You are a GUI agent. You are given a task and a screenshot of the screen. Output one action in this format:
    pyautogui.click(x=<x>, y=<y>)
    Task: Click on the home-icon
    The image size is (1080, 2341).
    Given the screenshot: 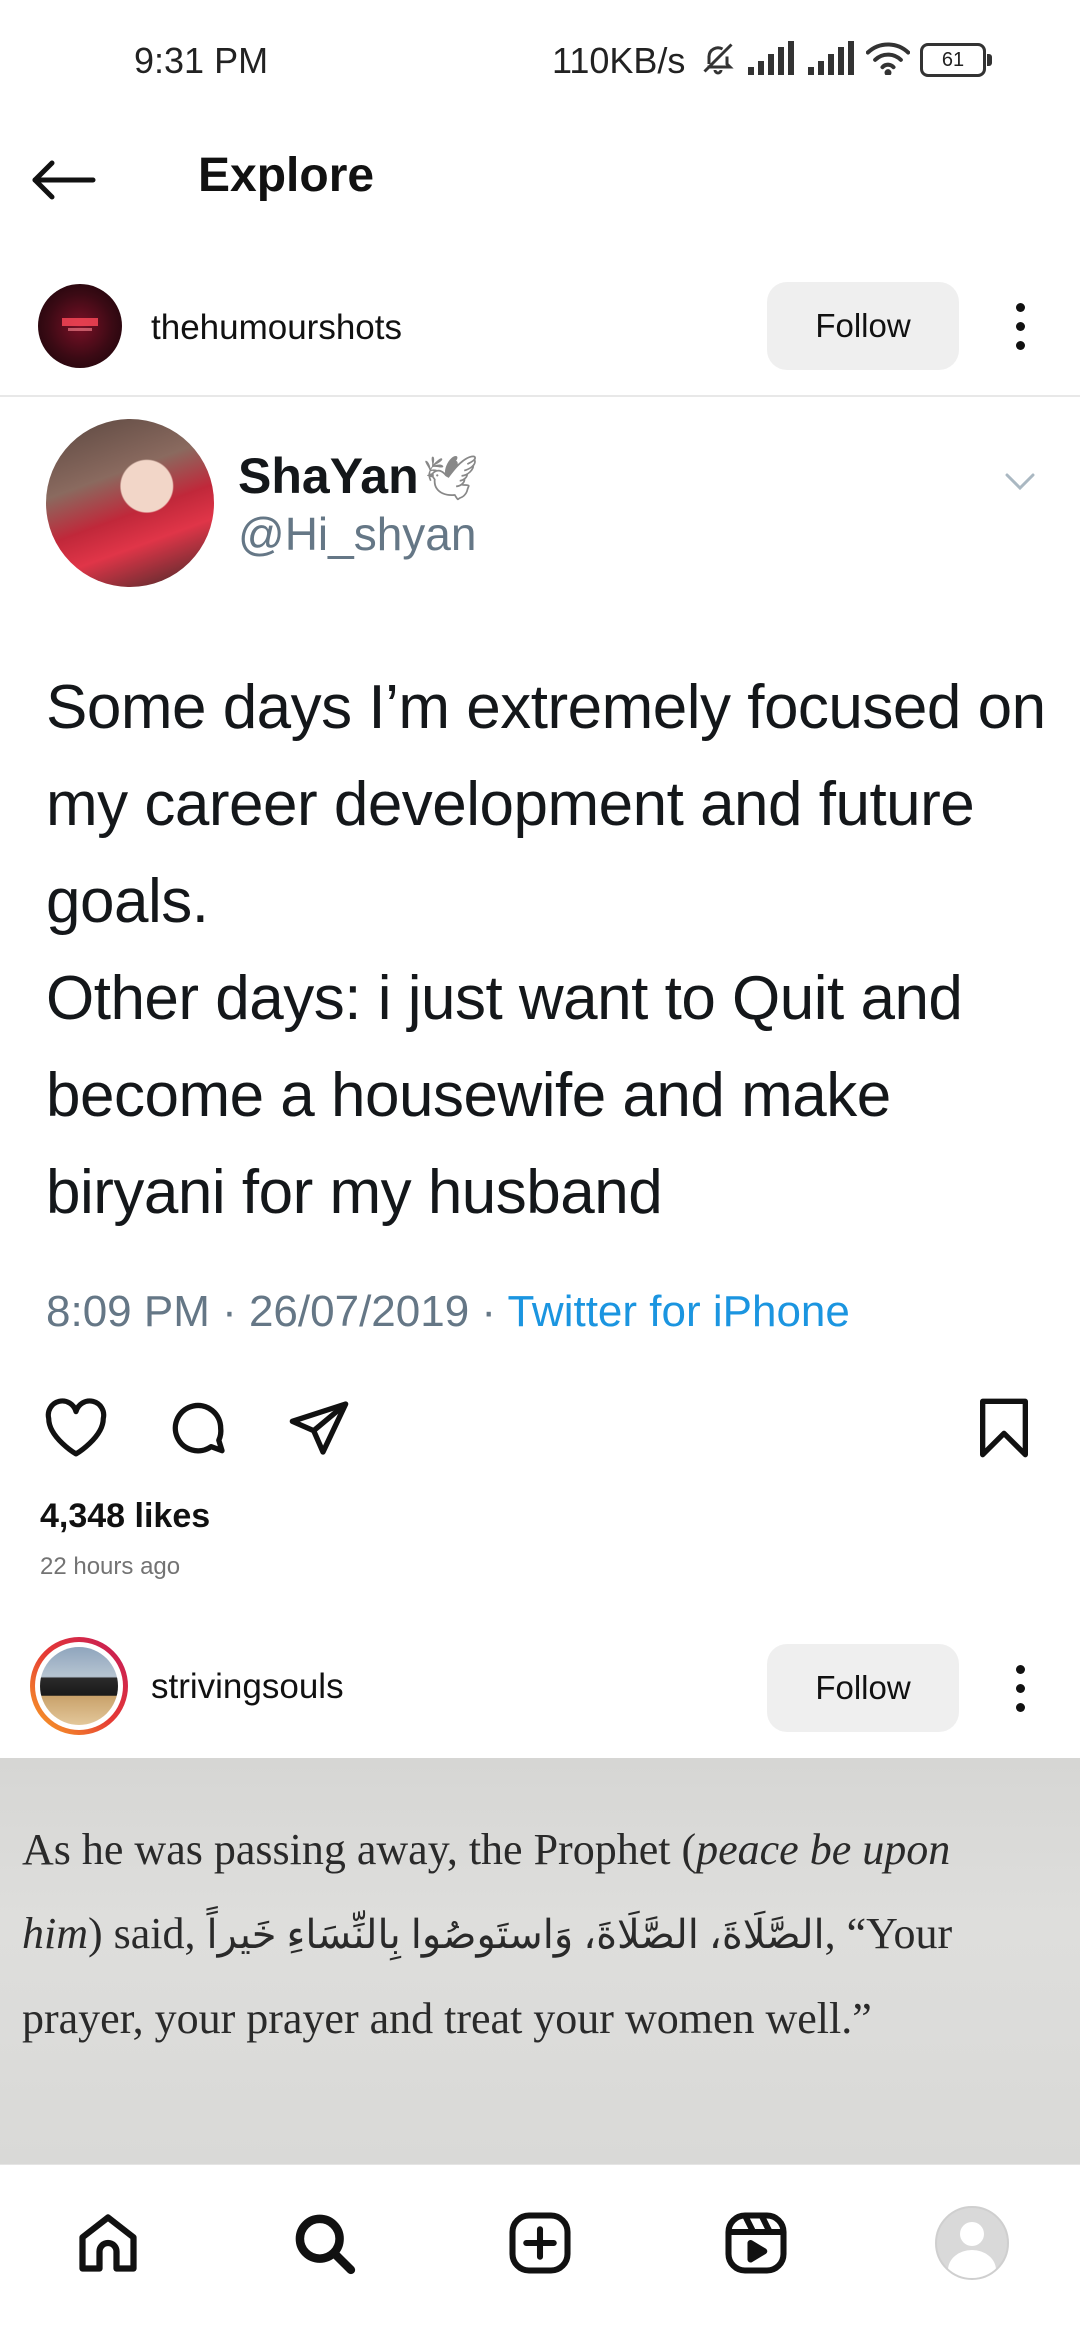 What is the action you would take?
    pyautogui.click(x=108, y=2243)
    